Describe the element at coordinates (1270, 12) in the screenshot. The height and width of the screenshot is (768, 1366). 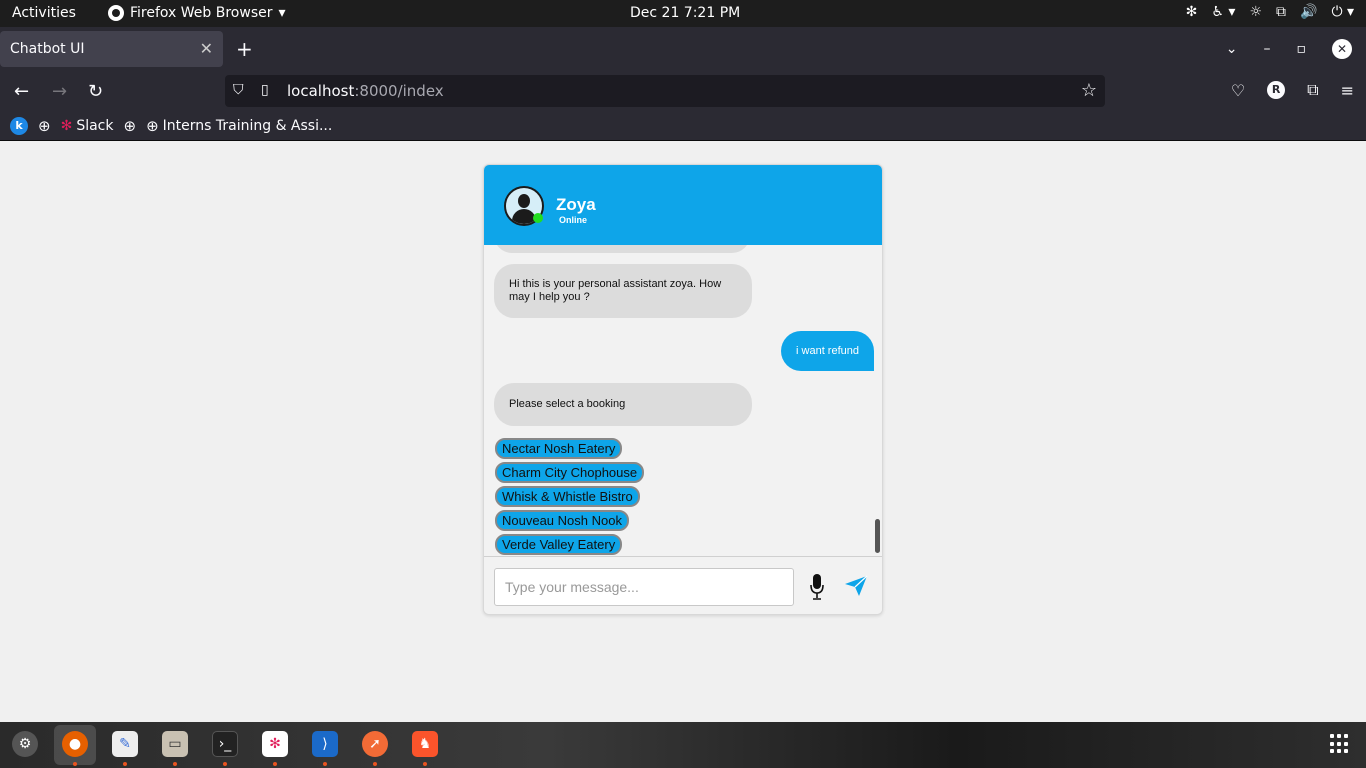
I see `system-tray: ✻ ♿ ▾ ☼ ⧉ 🔊 ⏻ ▾` at that location.